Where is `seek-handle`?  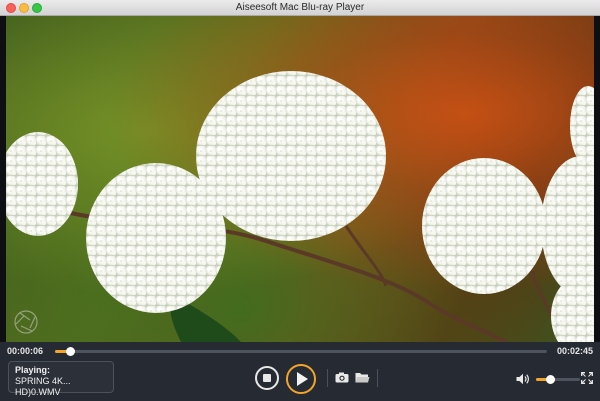 seek-handle is located at coordinates (70, 351).